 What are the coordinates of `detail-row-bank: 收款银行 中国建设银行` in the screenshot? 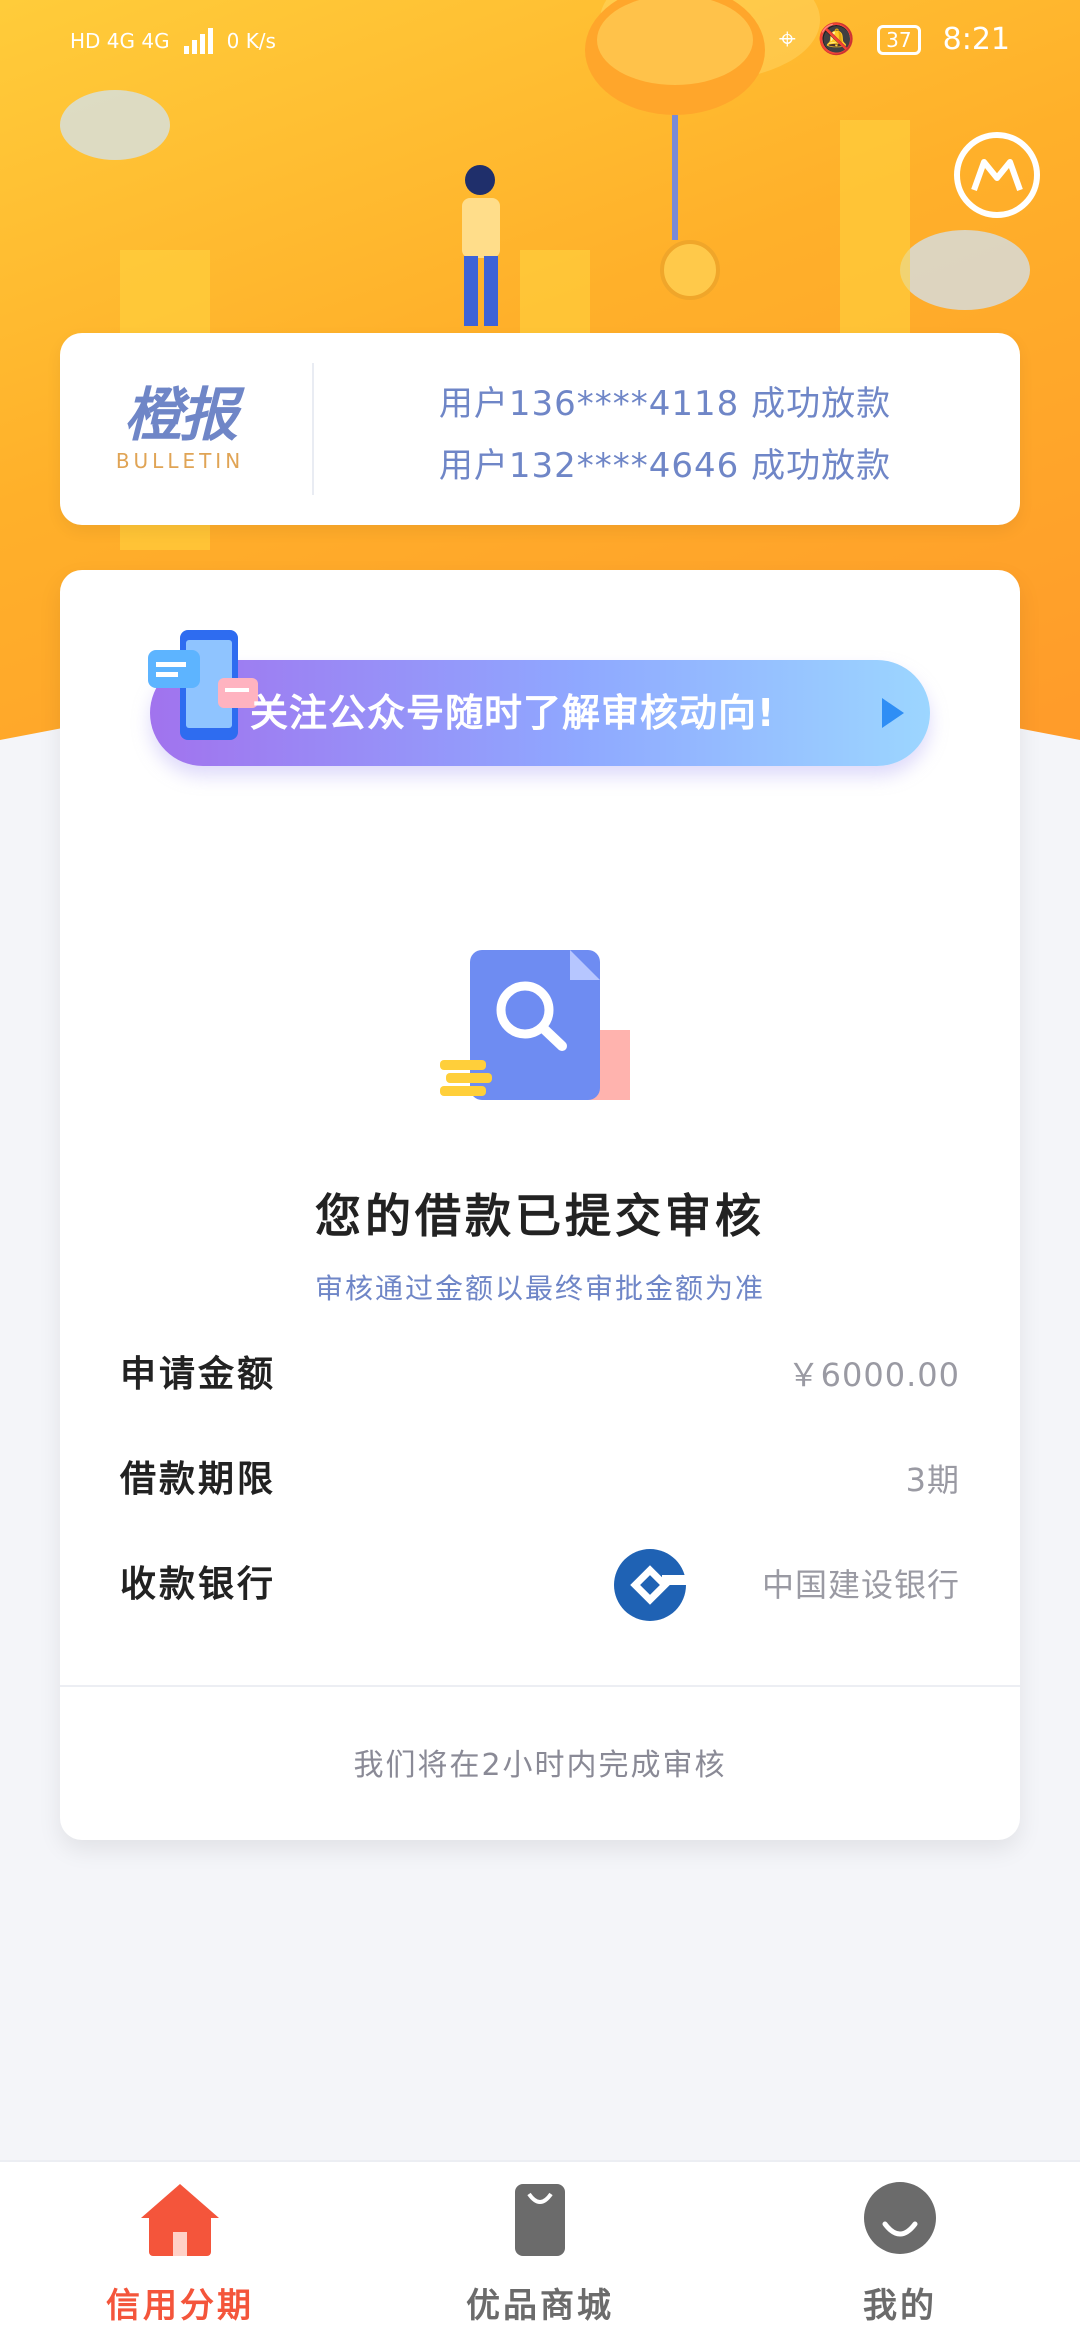 It's located at (540, 1585).